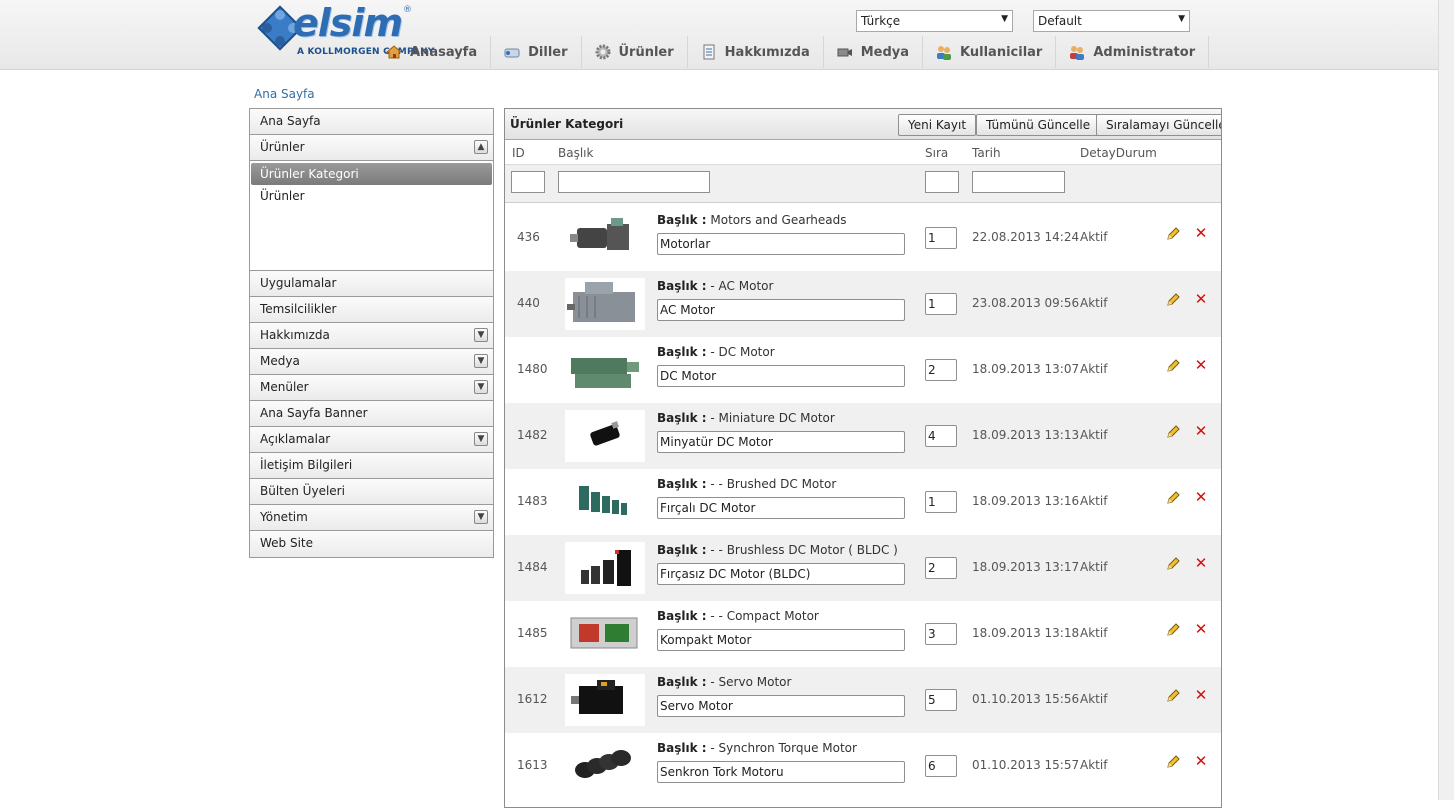 This screenshot has height=808, width=1454. Describe the element at coordinates (941, 700) in the screenshot. I see `row-order-input: 5` at that location.